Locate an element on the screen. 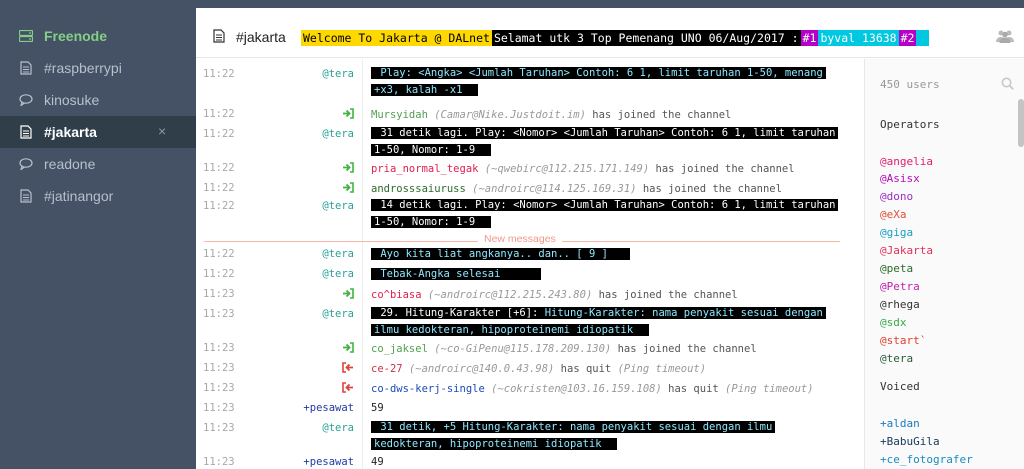  user-item: @giga is located at coordinates (896, 232).